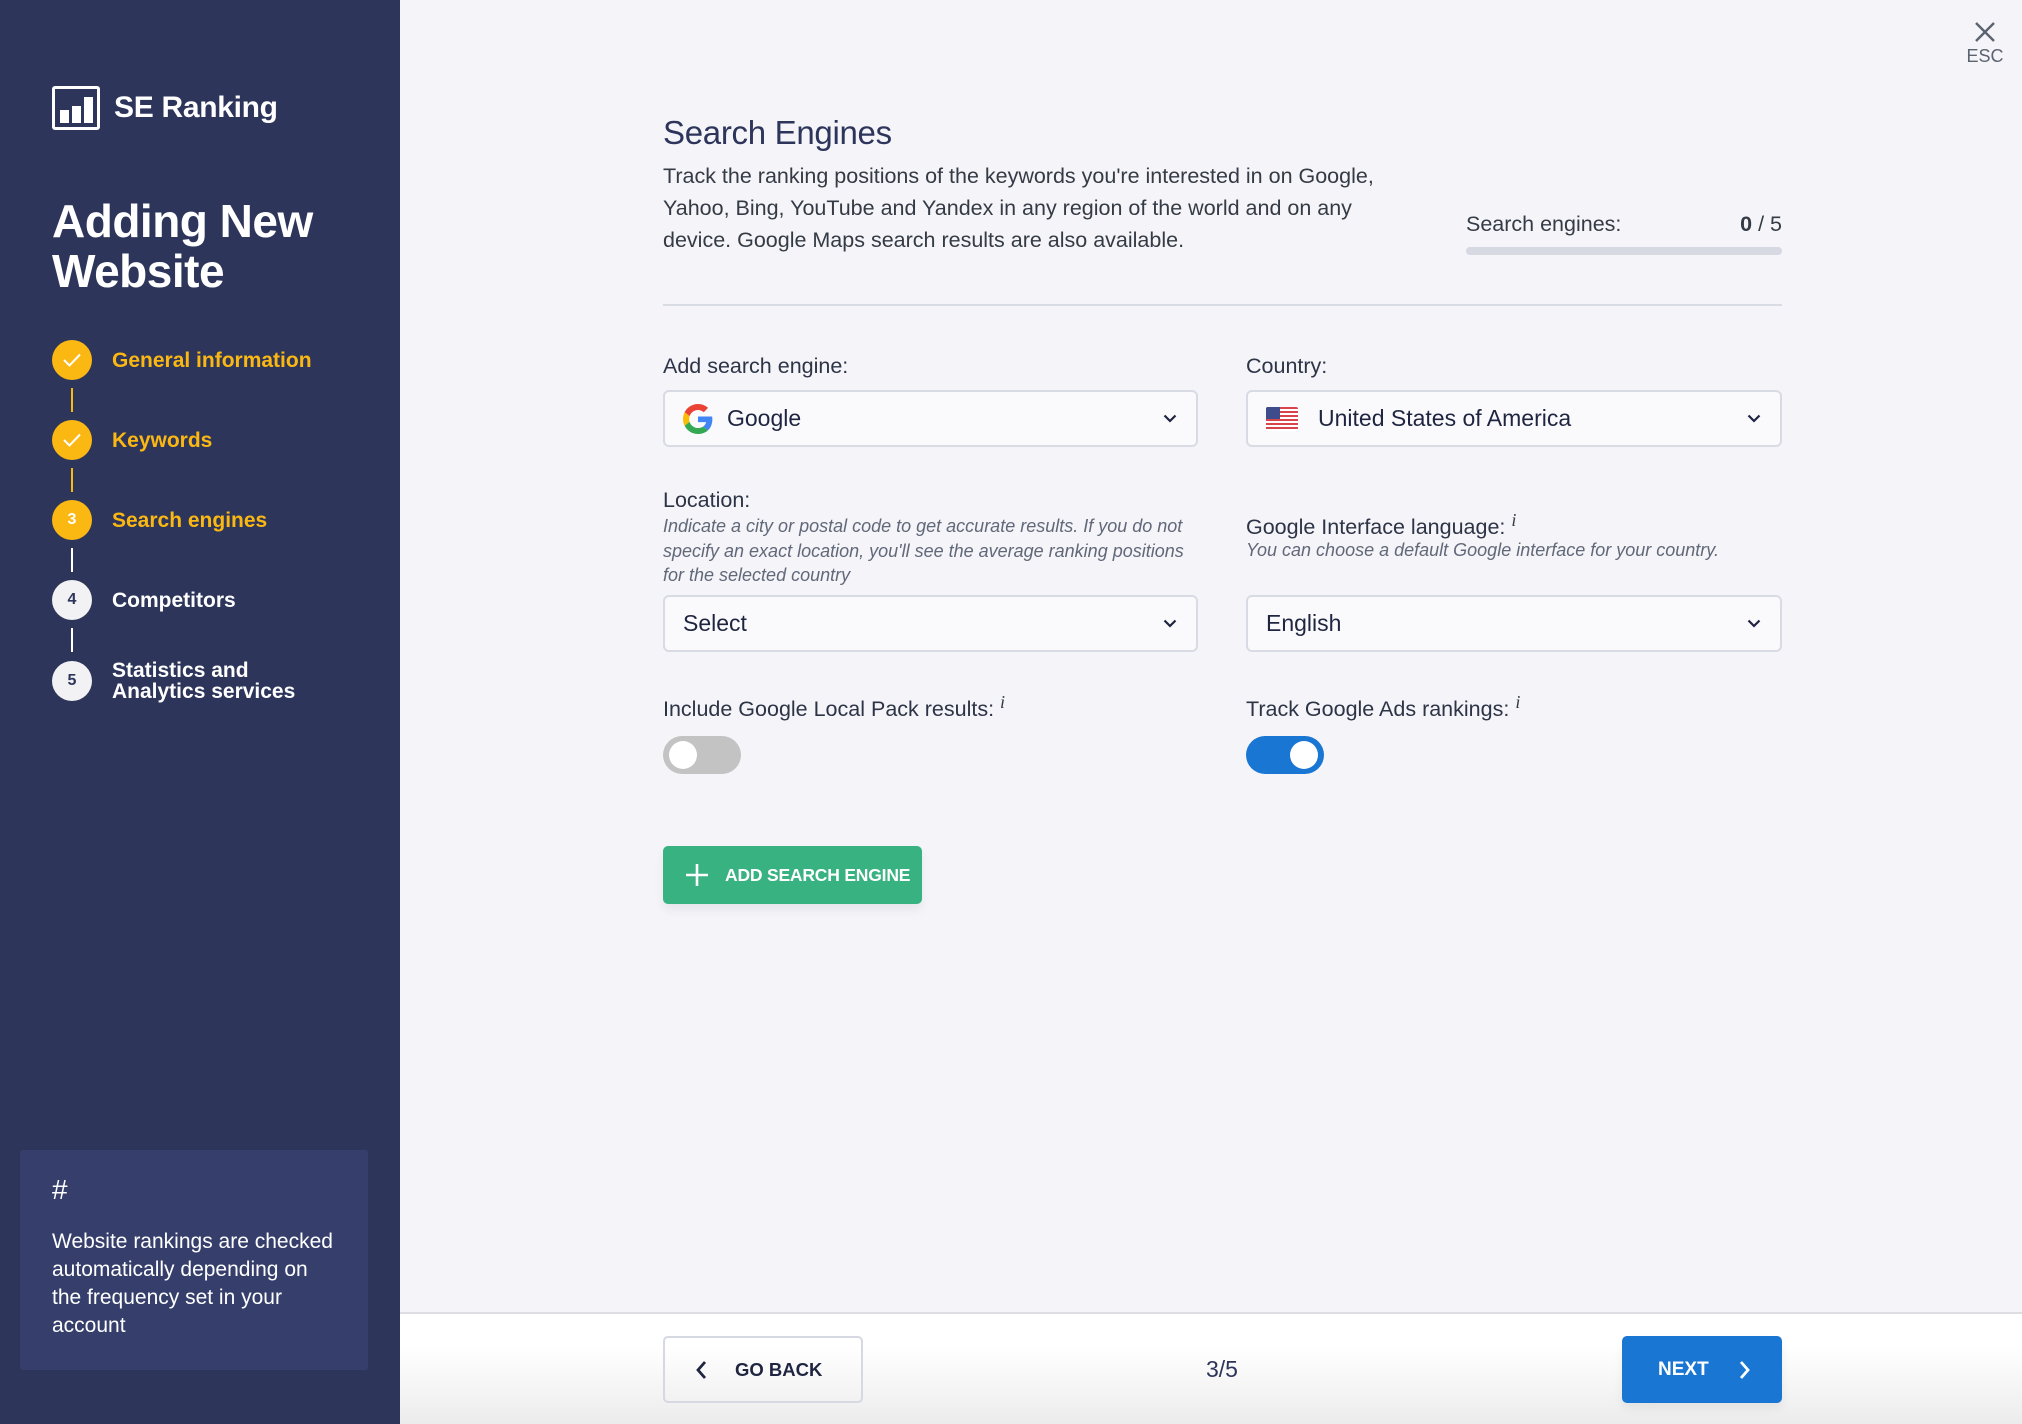 This screenshot has width=2022, height=1424. What do you see at coordinates (174, 600) in the screenshot?
I see `step-label: Competitors` at bounding box center [174, 600].